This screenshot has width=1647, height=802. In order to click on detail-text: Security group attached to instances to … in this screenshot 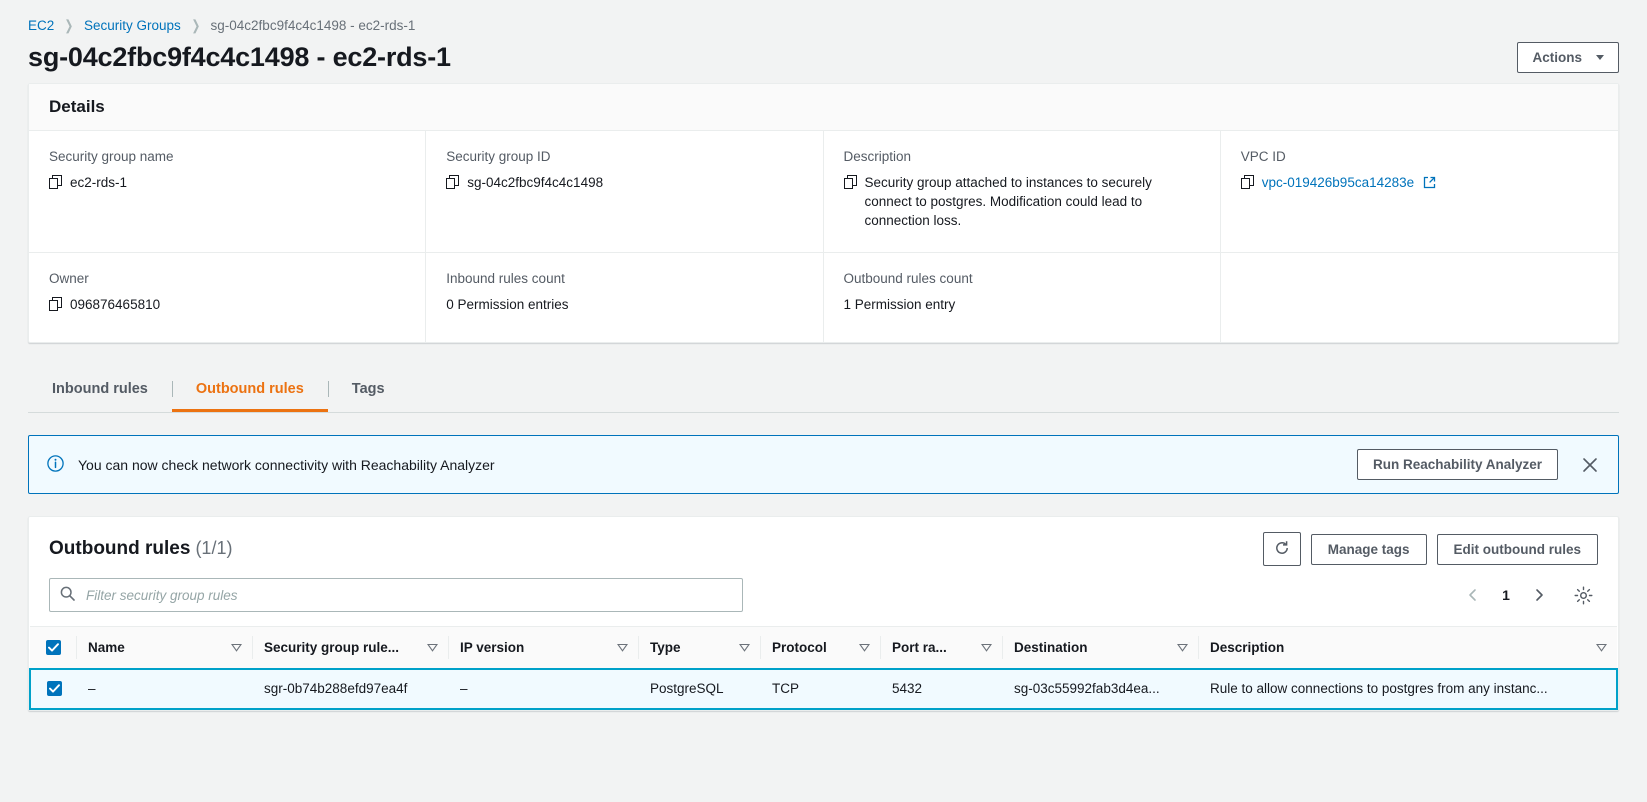, I will do `click(1008, 201)`.